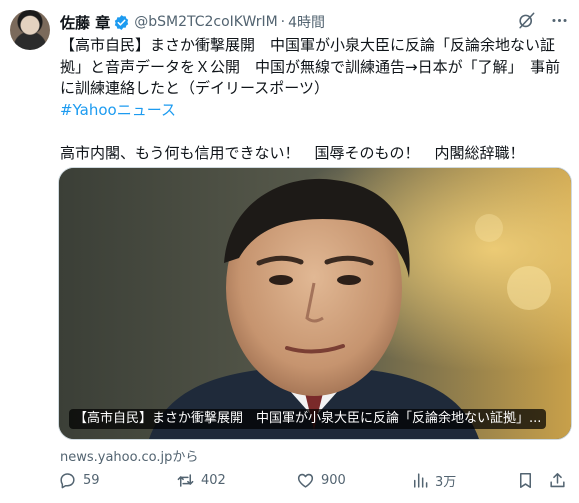 The image size is (579, 503). What do you see at coordinates (213, 480) in the screenshot?
I see `repost-count: 402` at bounding box center [213, 480].